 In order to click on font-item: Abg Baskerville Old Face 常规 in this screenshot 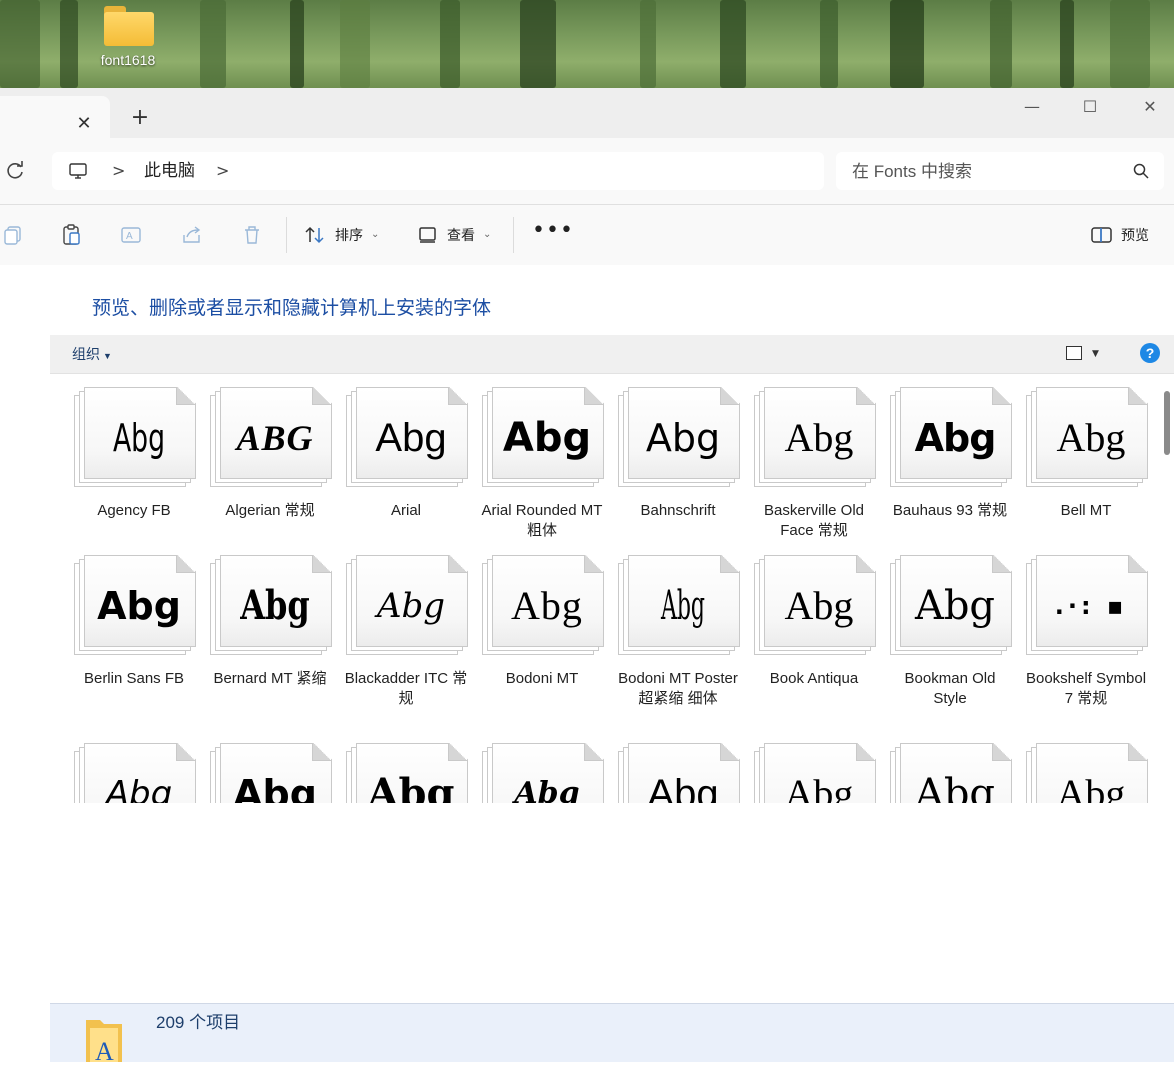, I will do `click(814, 464)`.